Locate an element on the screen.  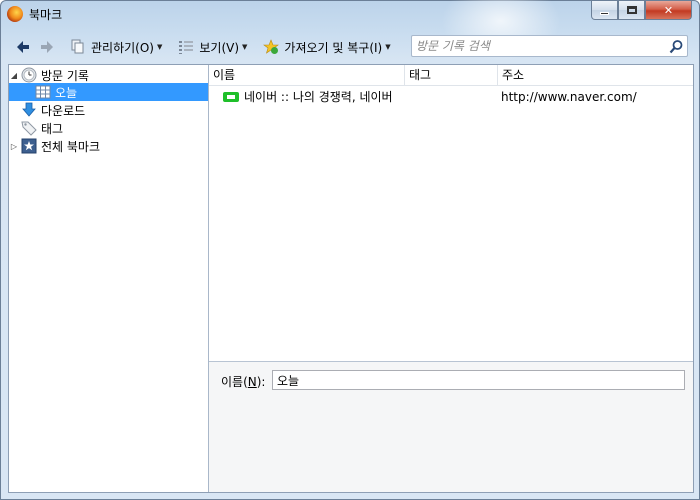
search-input is located at coordinates (536, 46).